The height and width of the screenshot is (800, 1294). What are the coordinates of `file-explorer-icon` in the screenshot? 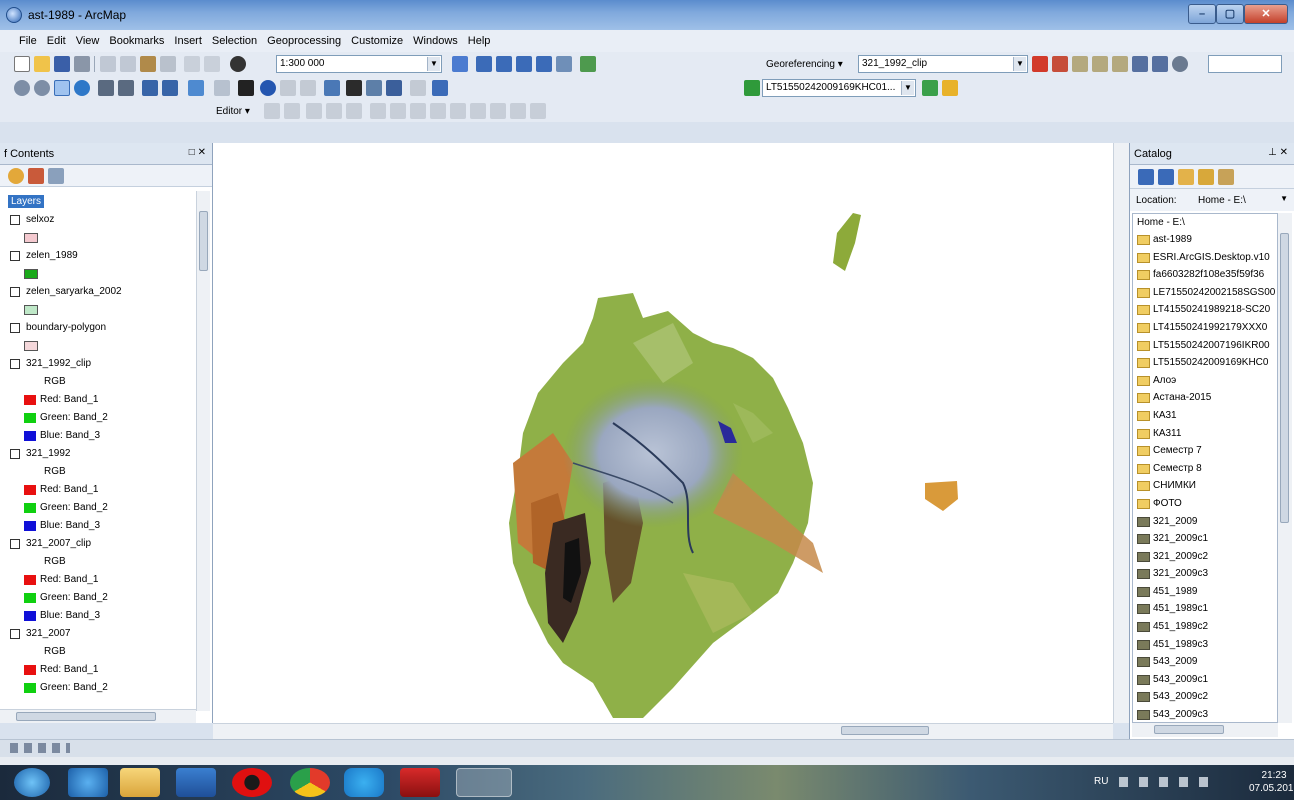 It's located at (140, 782).